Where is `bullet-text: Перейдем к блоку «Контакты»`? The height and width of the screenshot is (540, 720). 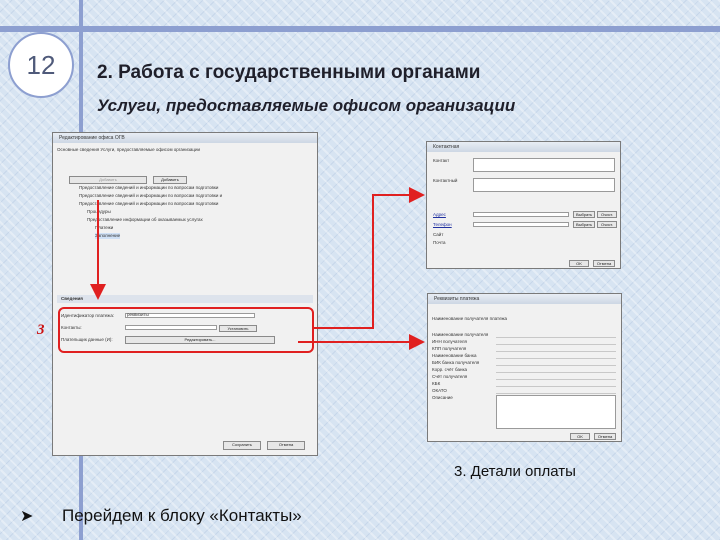
bullet-text: Перейдем к блоку «Контакты» is located at coordinates (182, 515).